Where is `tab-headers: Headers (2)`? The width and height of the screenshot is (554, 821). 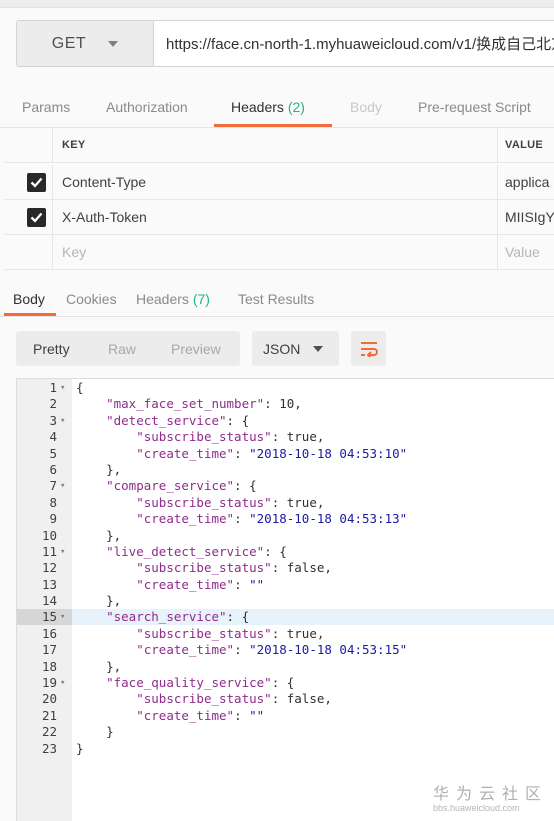
tab-headers: Headers (2) is located at coordinates (268, 107).